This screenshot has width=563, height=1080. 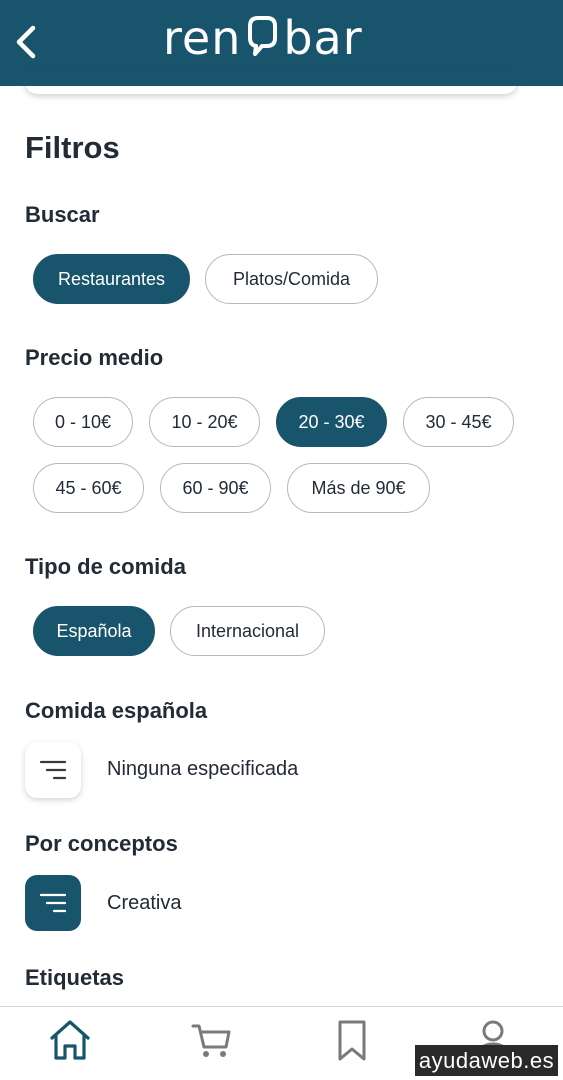 What do you see at coordinates (116, 710) in the screenshot?
I see `comida-espanola-section-title: Comida española` at bounding box center [116, 710].